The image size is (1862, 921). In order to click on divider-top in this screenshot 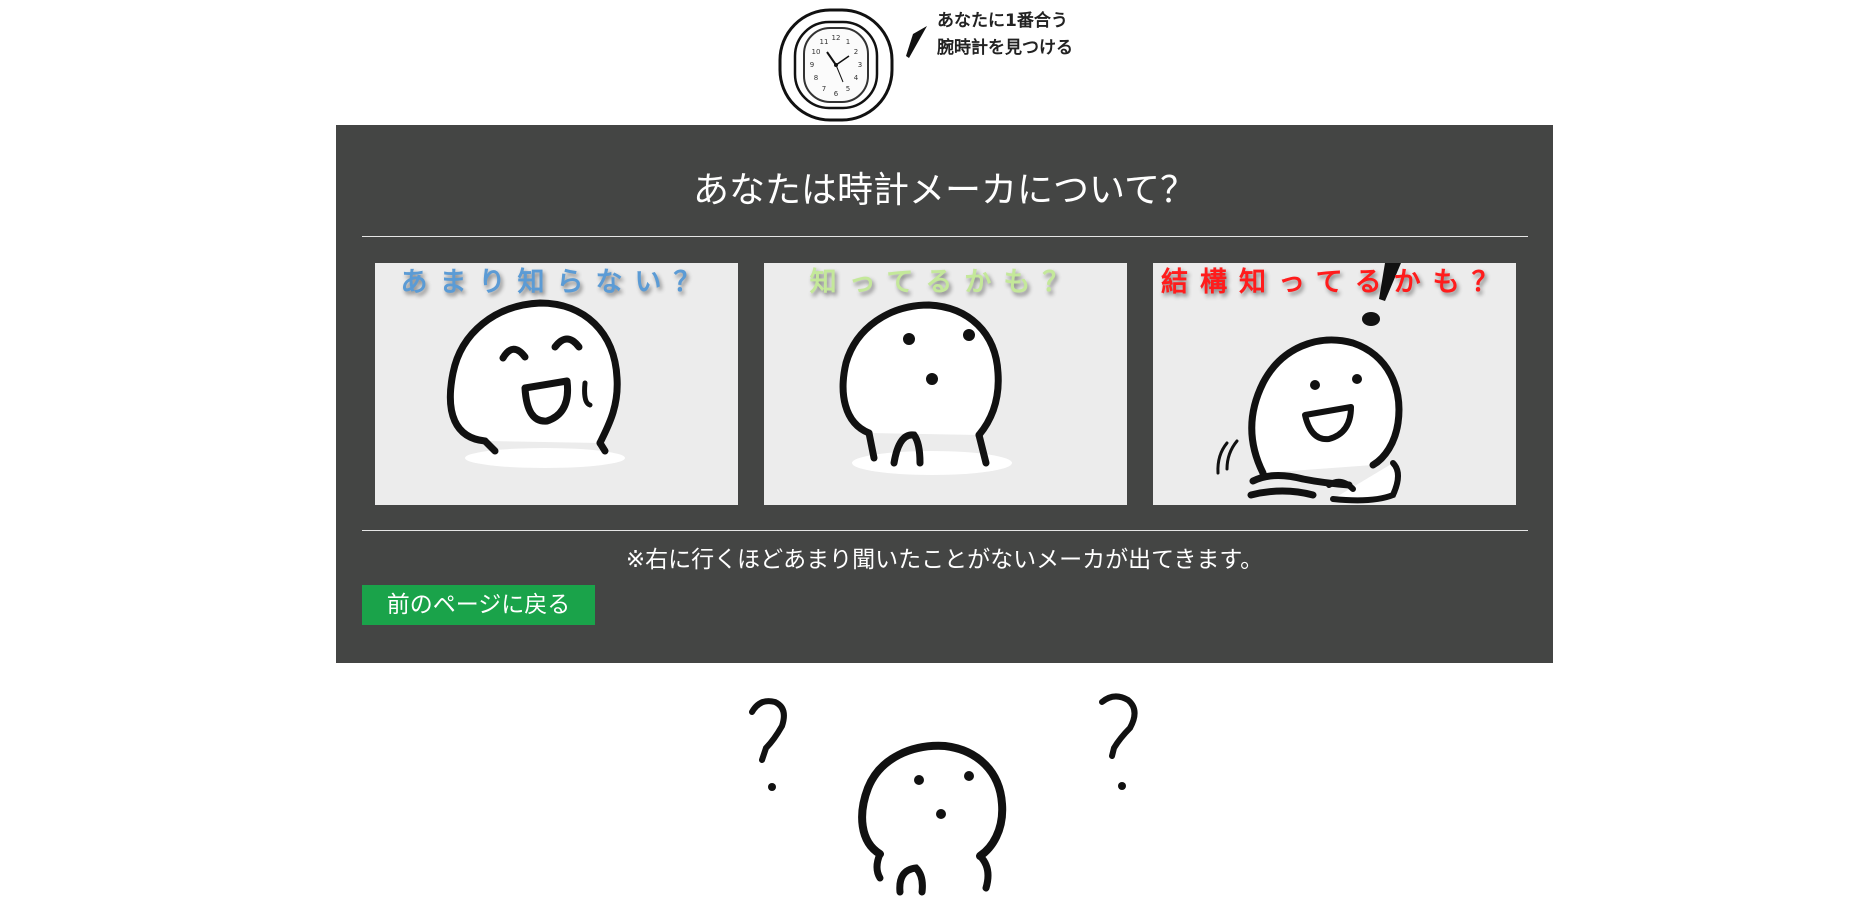, I will do `click(945, 236)`.